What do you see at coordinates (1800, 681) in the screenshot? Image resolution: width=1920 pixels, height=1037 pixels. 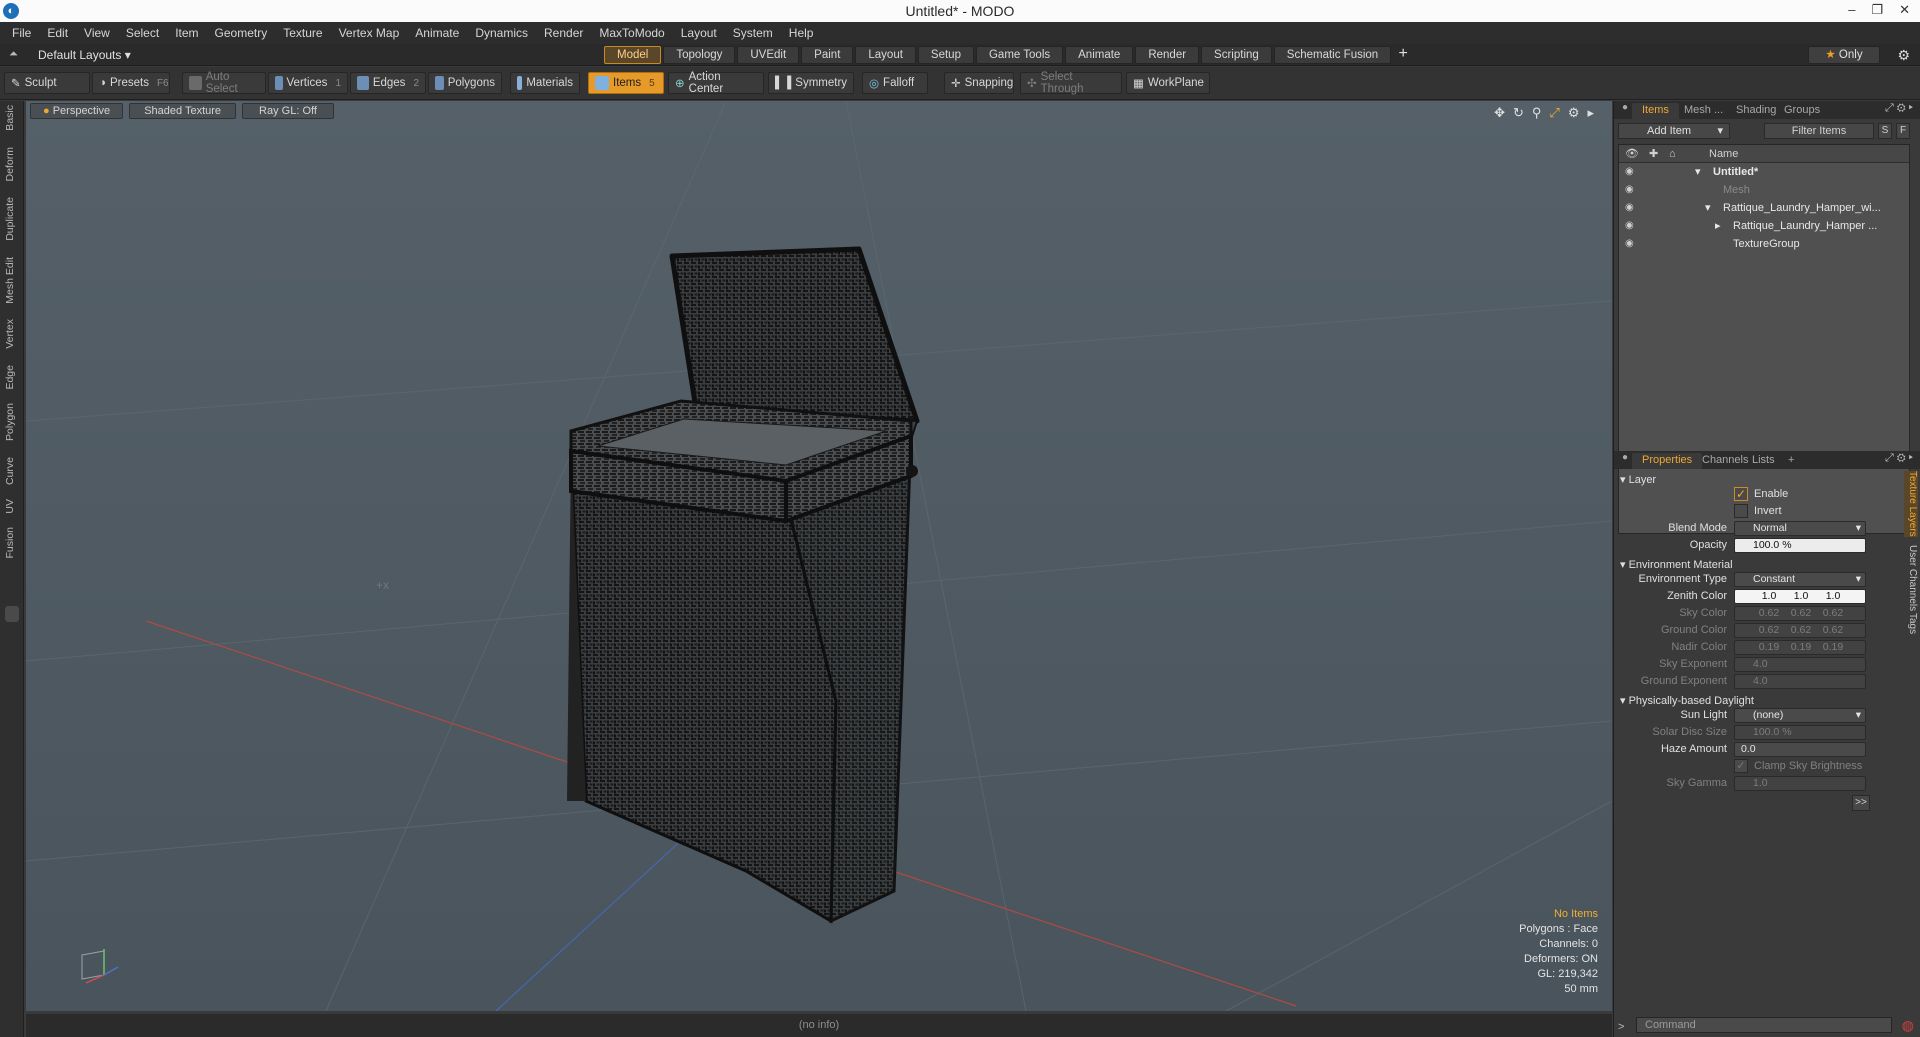 I see `ground-exponent-field: 4.0` at bounding box center [1800, 681].